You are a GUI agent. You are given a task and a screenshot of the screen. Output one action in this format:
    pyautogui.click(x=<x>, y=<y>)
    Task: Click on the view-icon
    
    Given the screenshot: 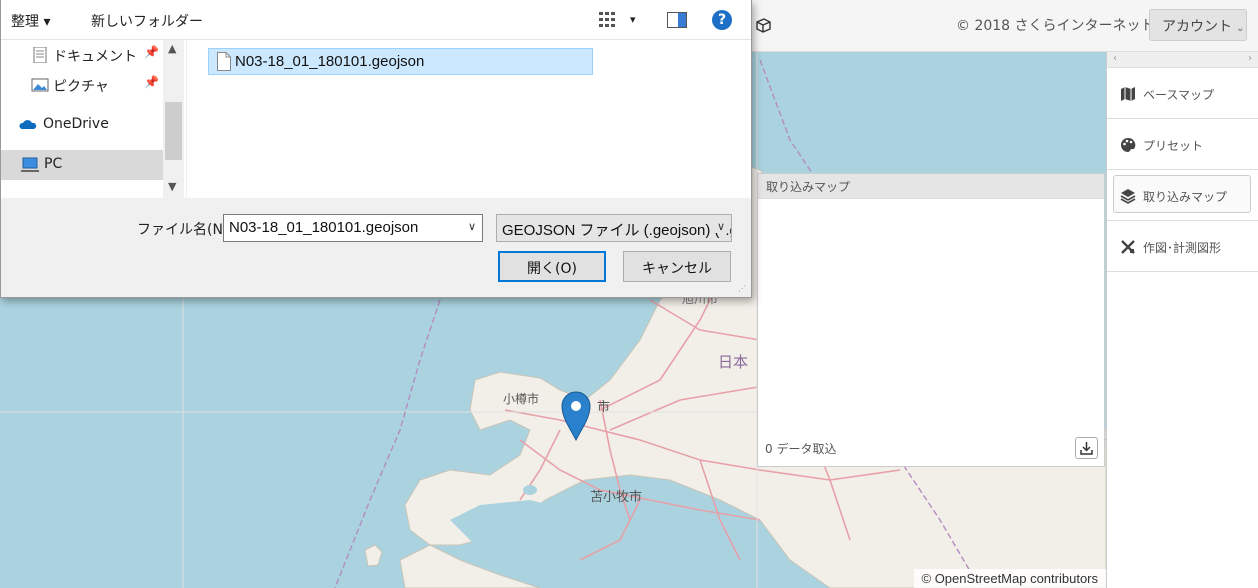 What is the action you would take?
    pyautogui.click(x=608, y=20)
    